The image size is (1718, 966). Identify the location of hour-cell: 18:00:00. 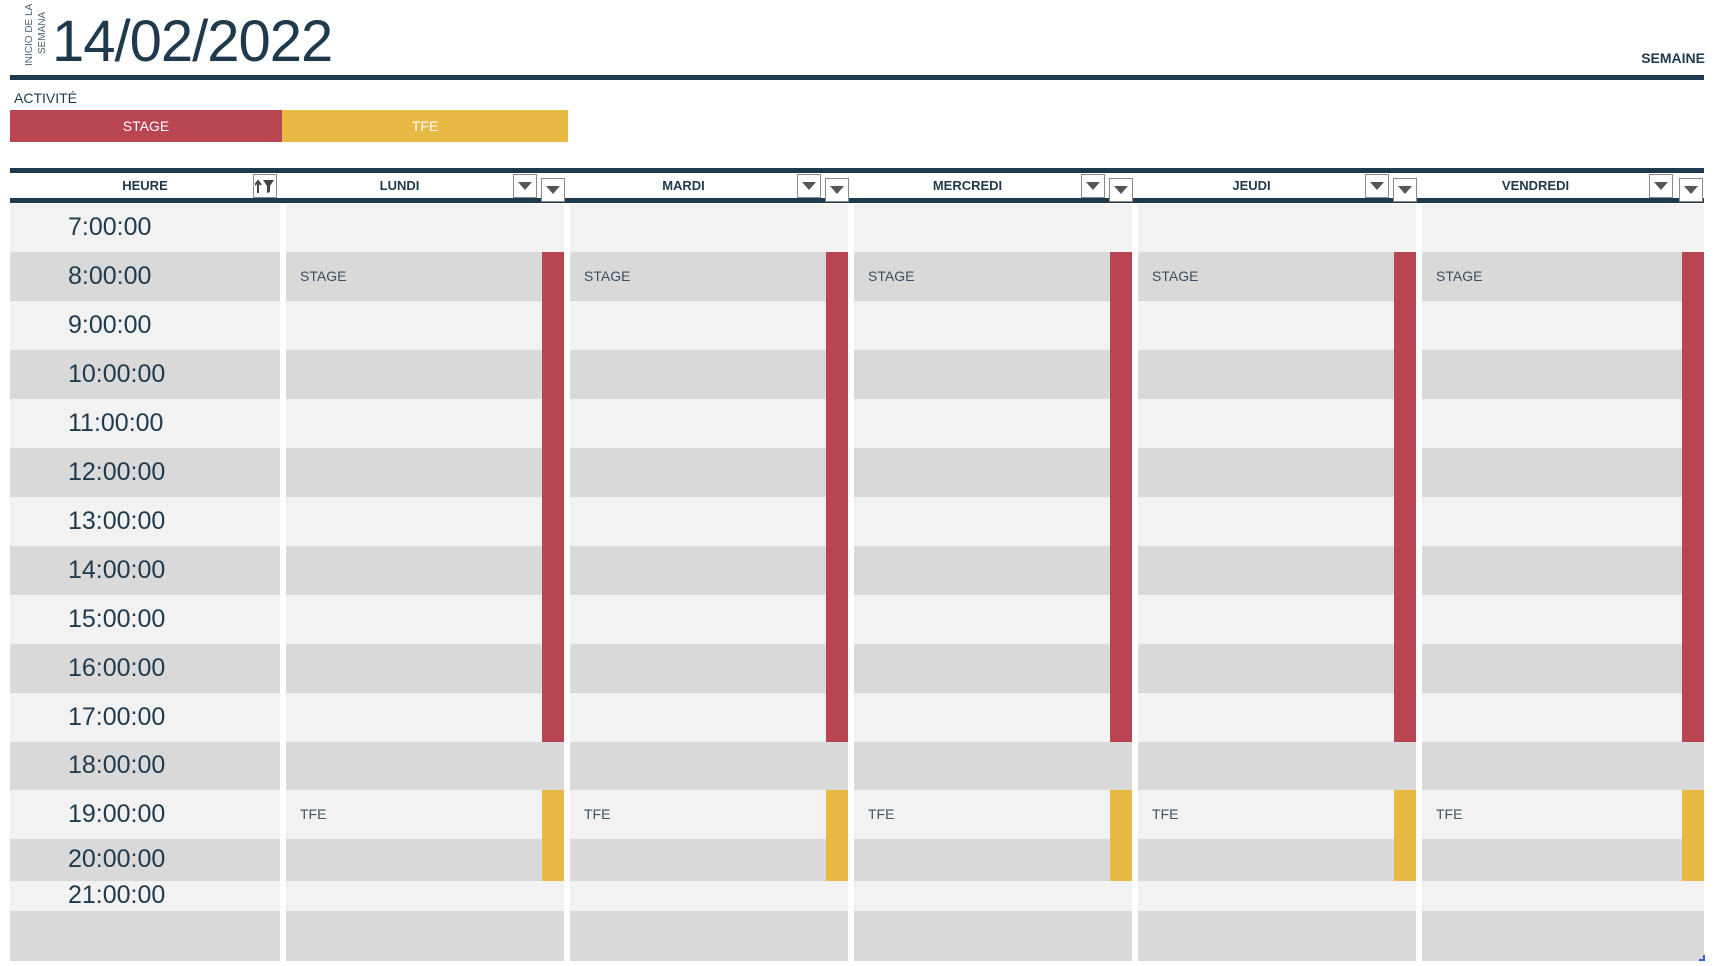
(145, 766).